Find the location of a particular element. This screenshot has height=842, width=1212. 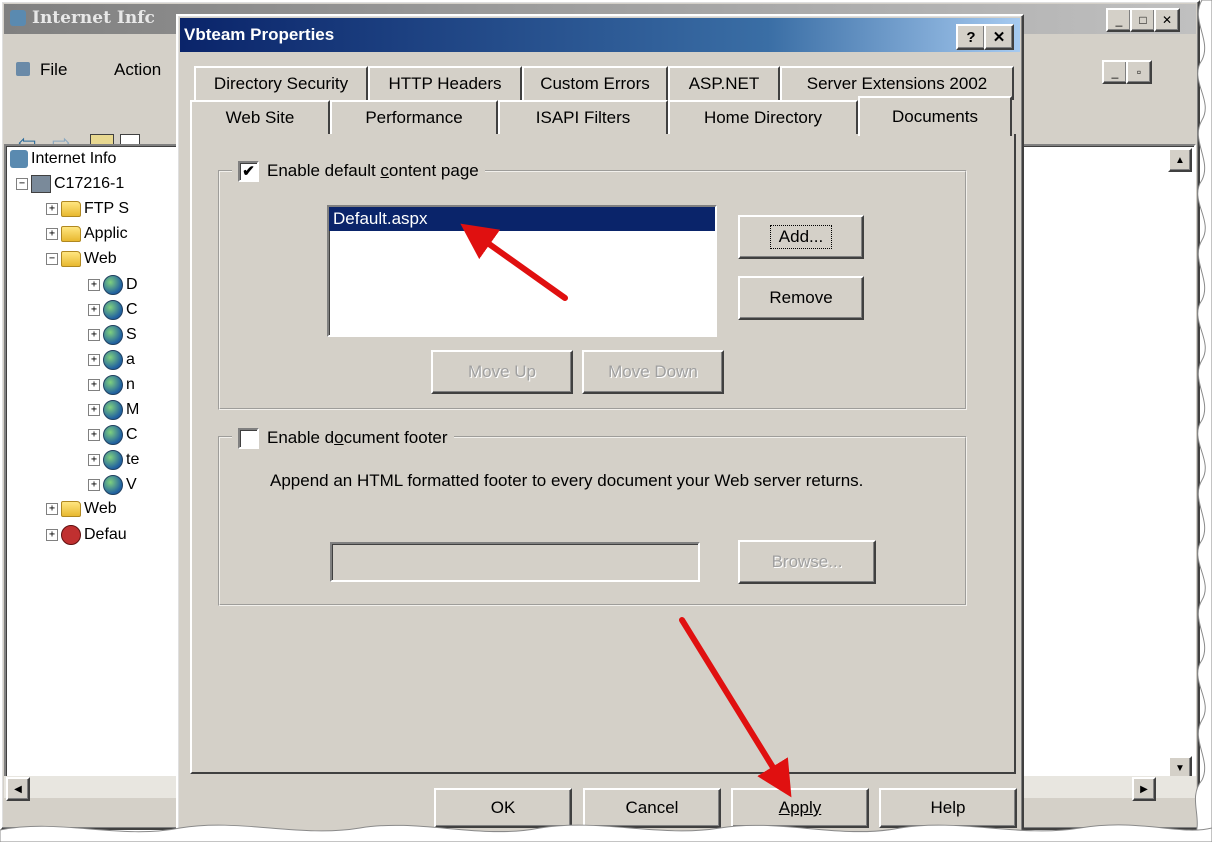

tab-home-directory: Home Directory is located at coordinates (763, 117).